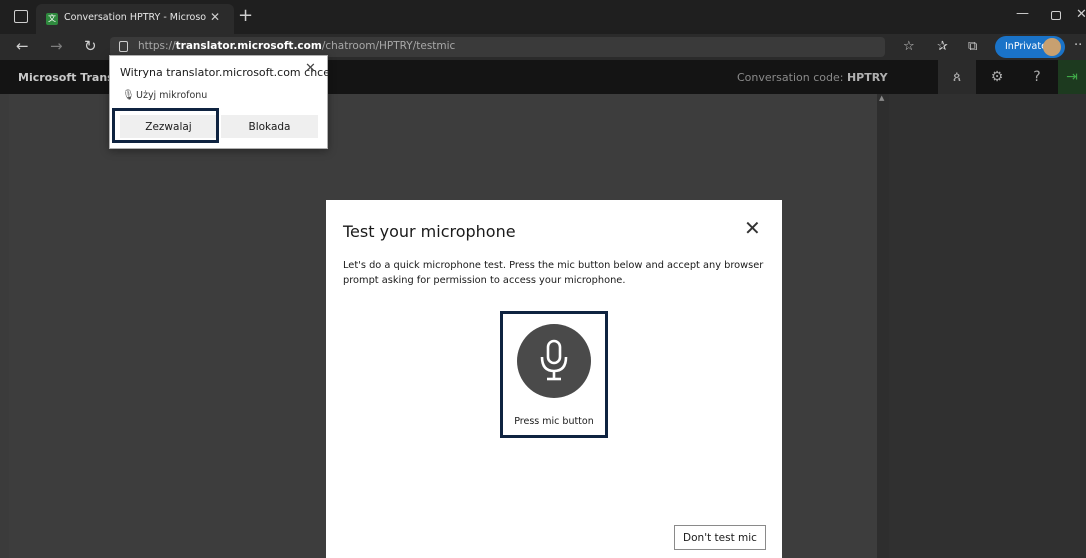 Image resolution: width=1086 pixels, height=558 pixels. What do you see at coordinates (429, 231) in the screenshot?
I see `dialog-title: Test your microphone` at bounding box center [429, 231].